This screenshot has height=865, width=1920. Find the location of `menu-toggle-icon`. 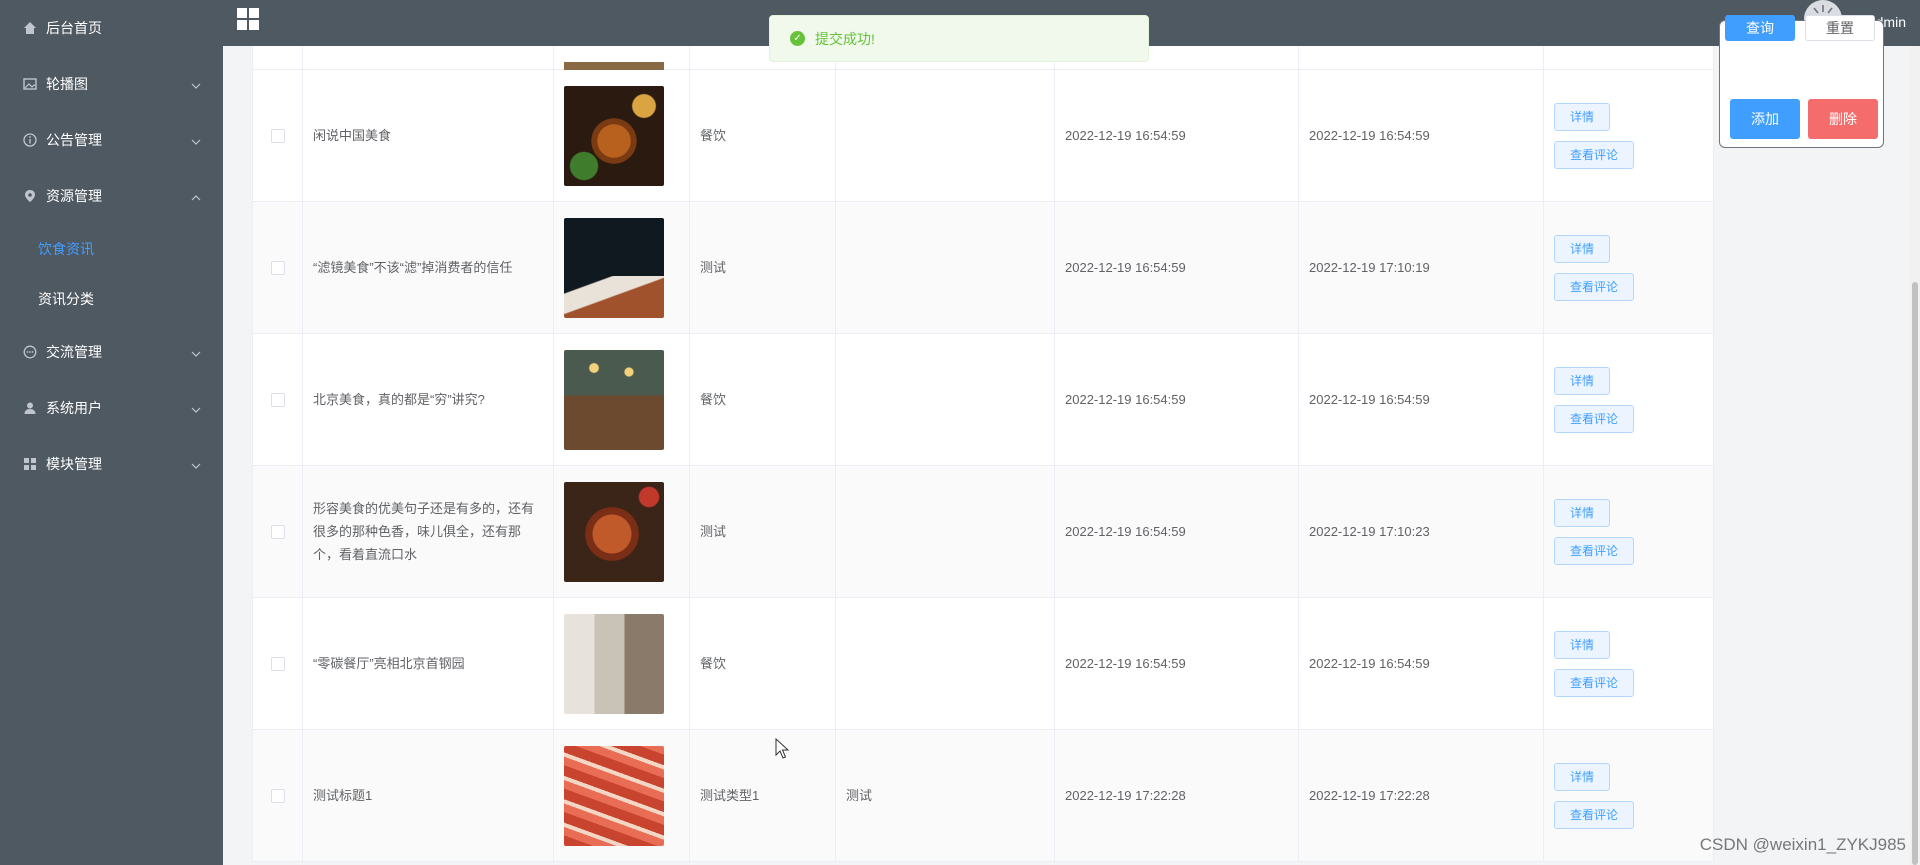

menu-toggle-icon is located at coordinates (248, 19).